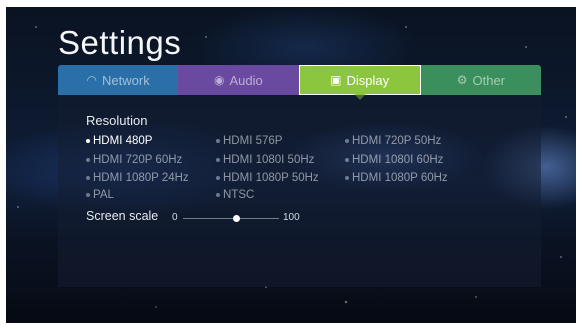 The width and height of the screenshot is (582, 329). What do you see at coordinates (231, 218) in the screenshot?
I see `screen-scale-track` at bounding box center [231, 218].